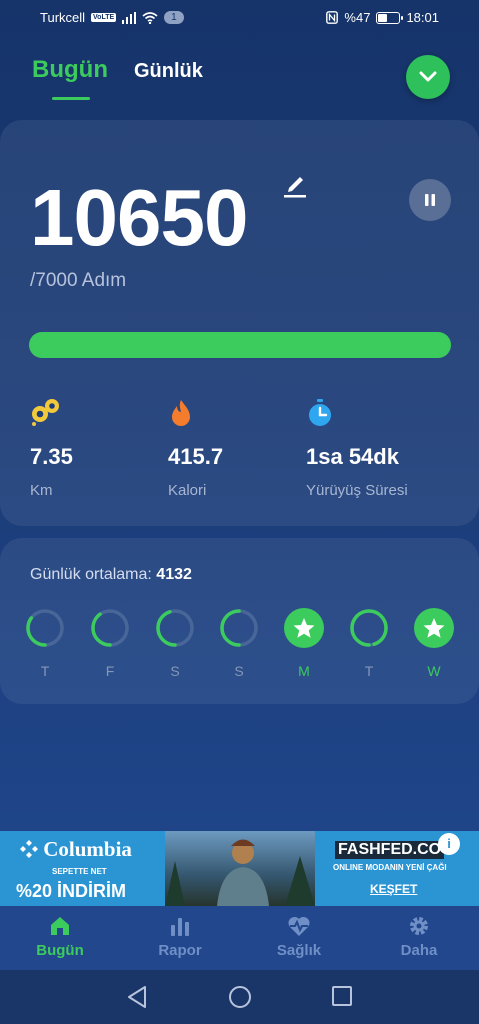 This screenshot has width=479, height=1024. Describe the element at coordinates (422, 17) in the screenshot. I see `clock: 18:01` at that location.